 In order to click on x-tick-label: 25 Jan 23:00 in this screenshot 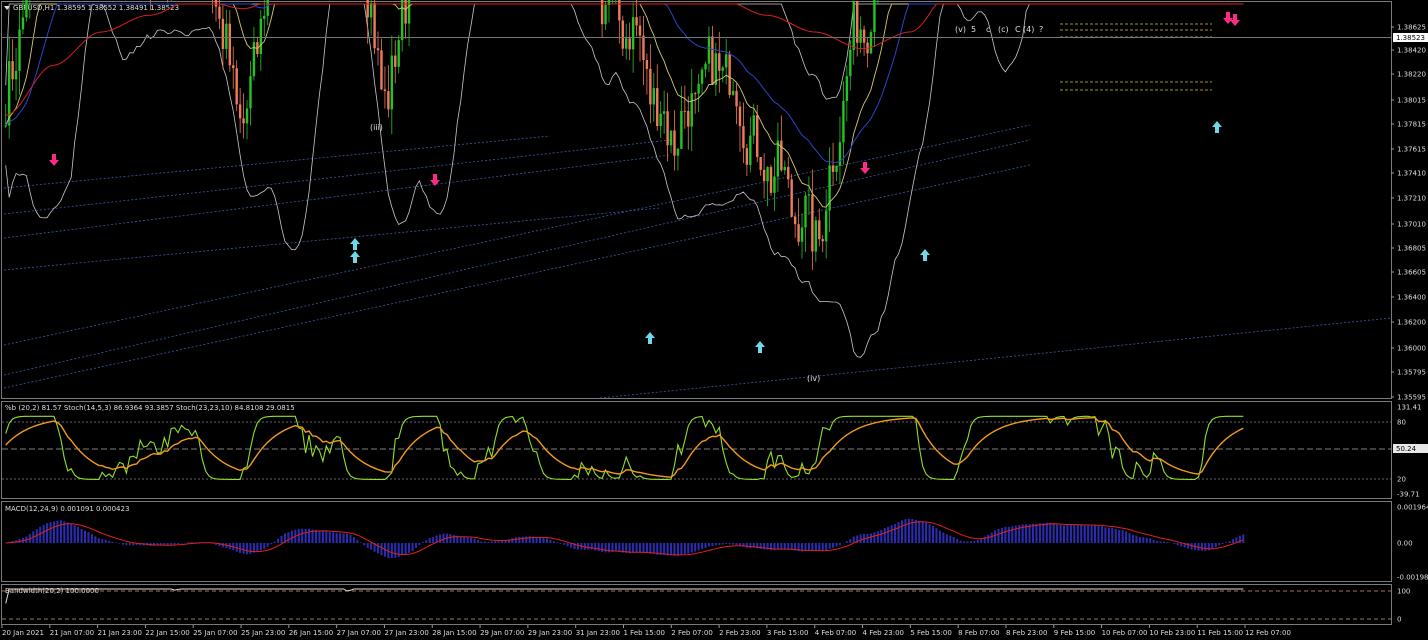, I will do `click(263, 633)`.